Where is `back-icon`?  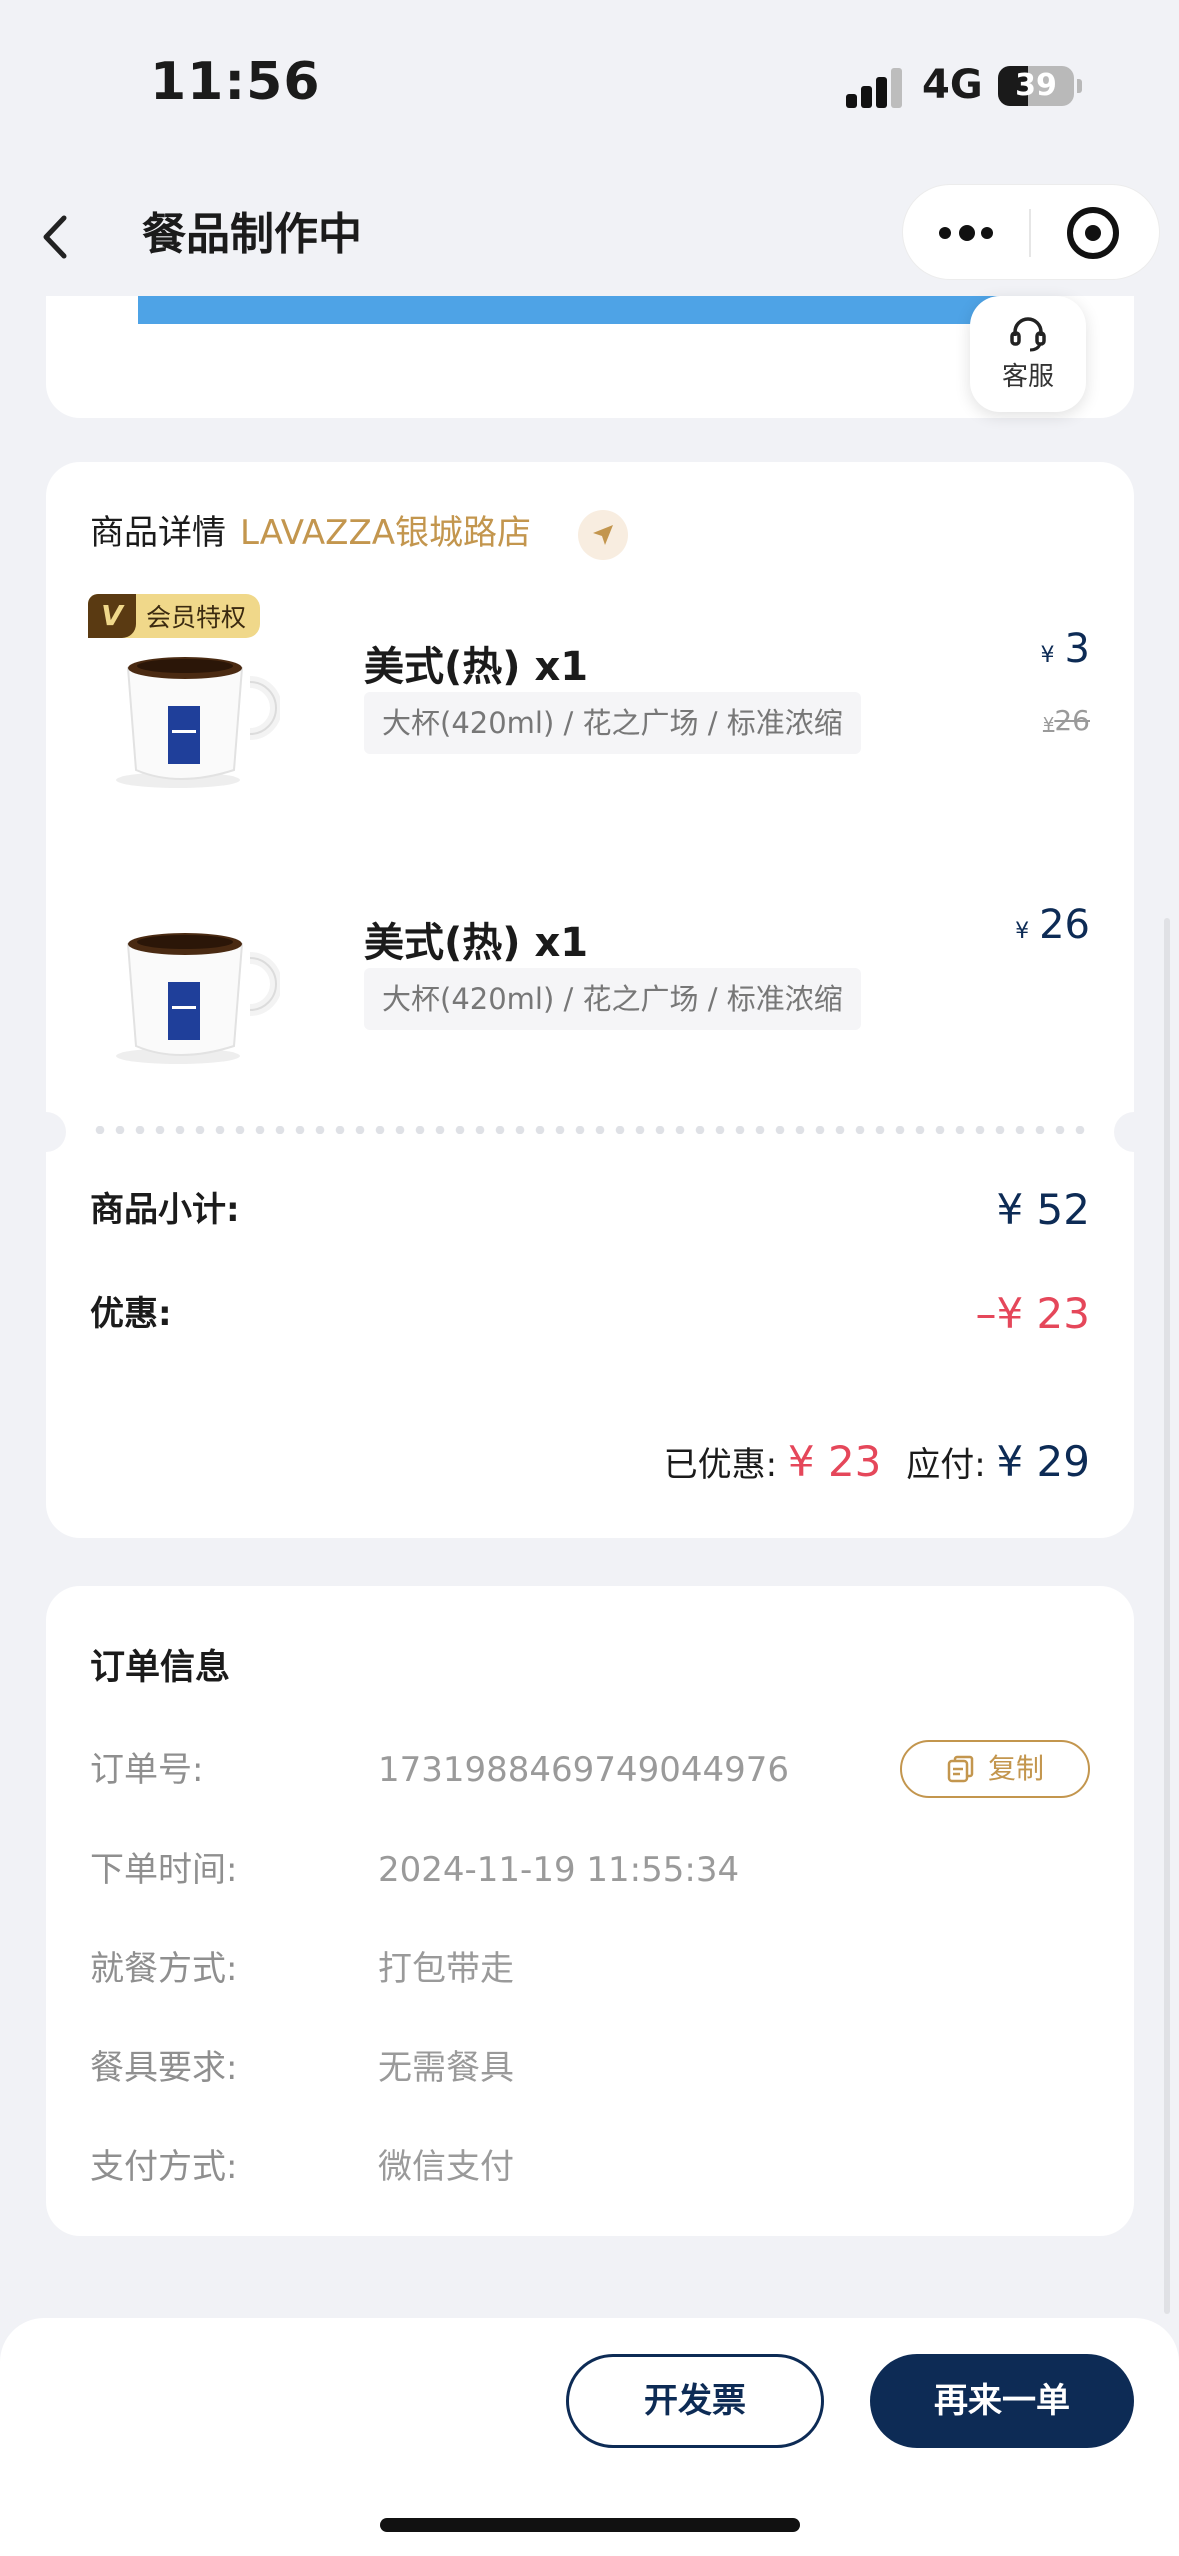 back-icon is located at coordinates (56, 237).